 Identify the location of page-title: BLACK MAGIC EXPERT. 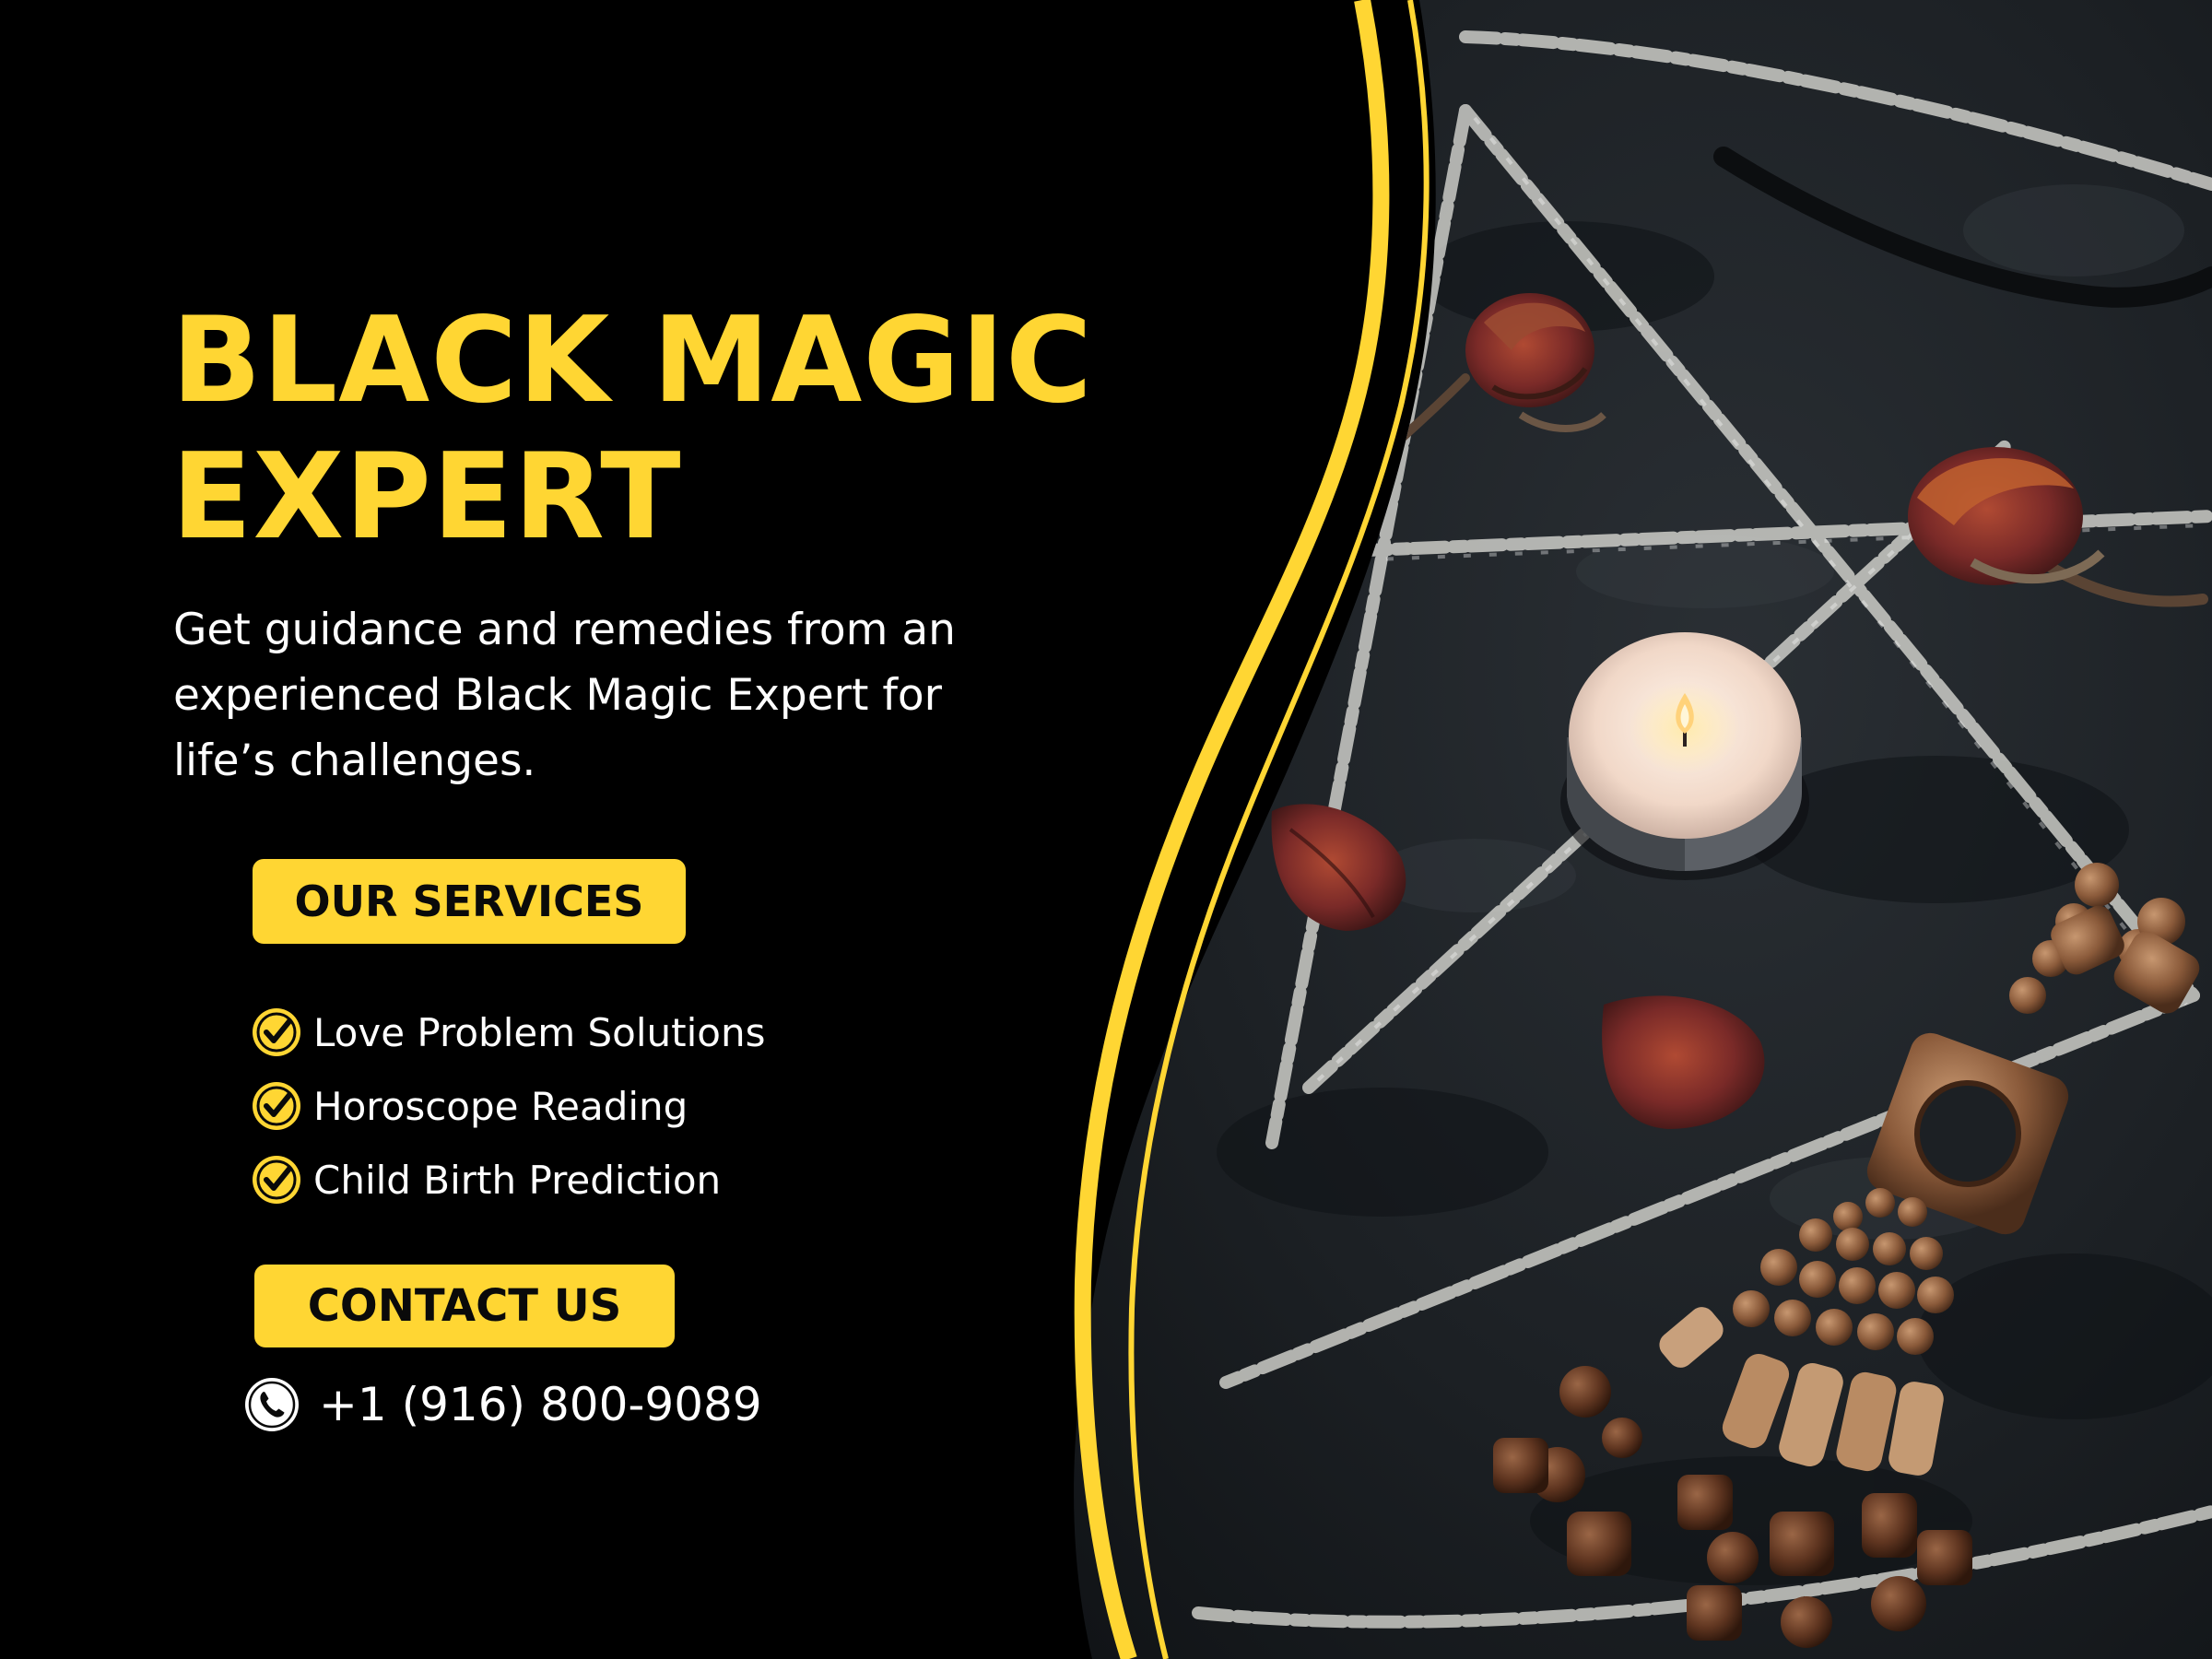
(632, 429).